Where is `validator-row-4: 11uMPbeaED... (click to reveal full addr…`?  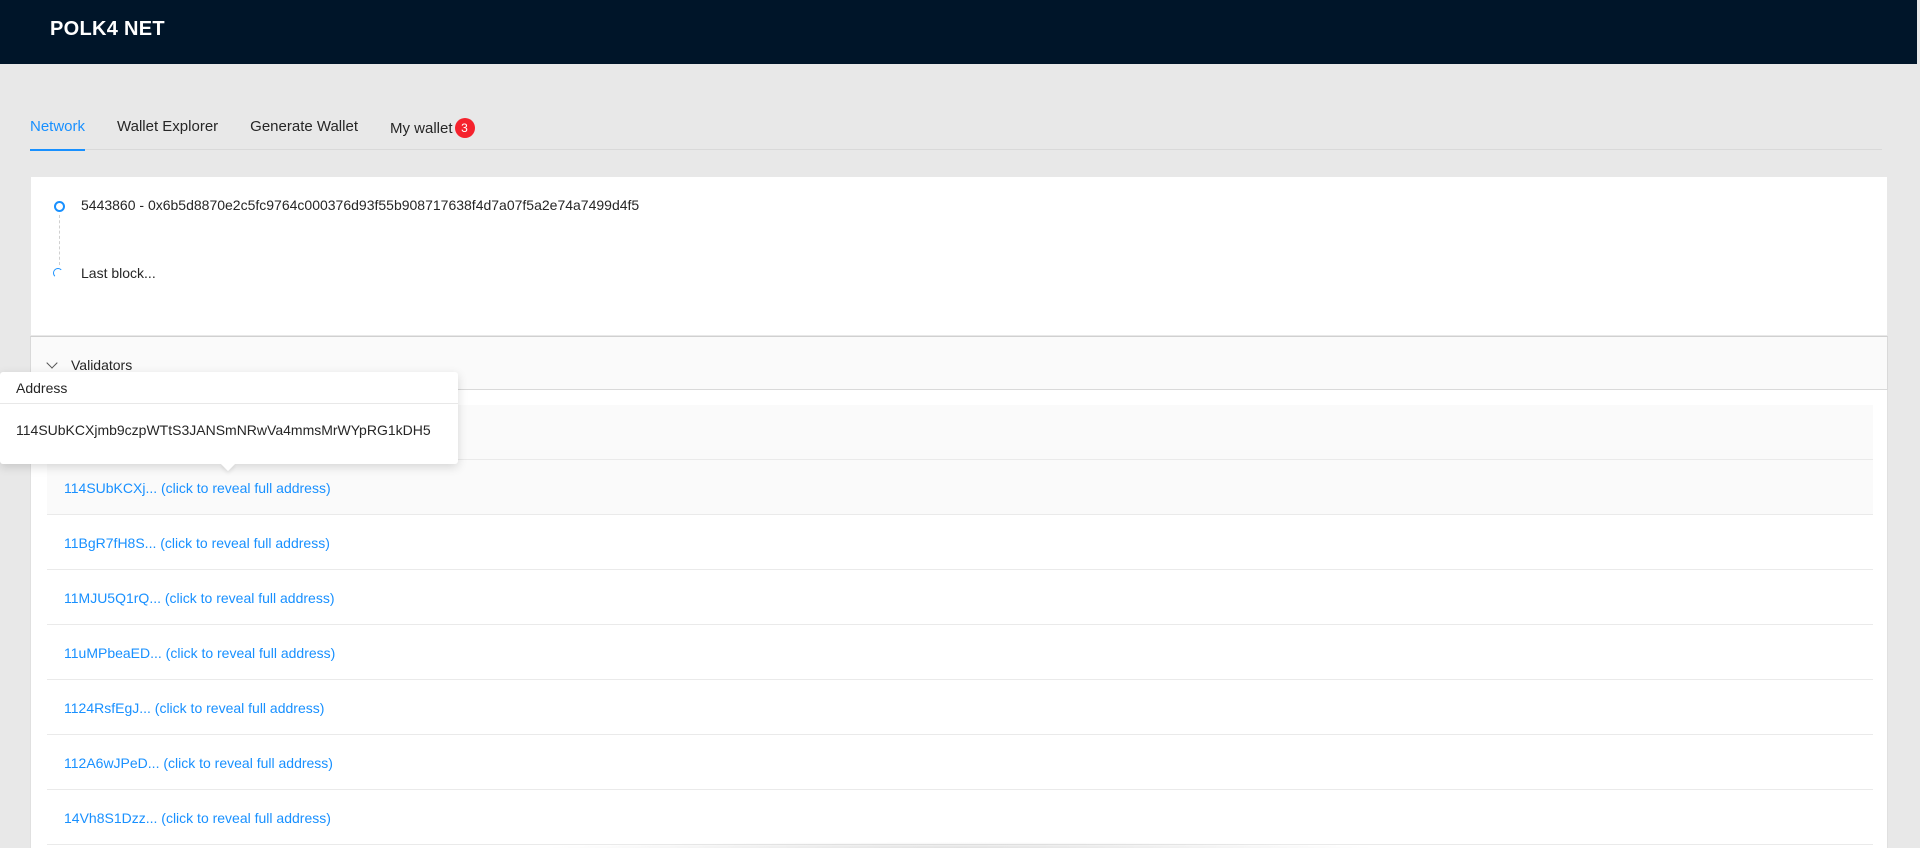 validator-row-4: 11uMPbeaED... (click to reveal full addr… is located at coordinates (960, 652).